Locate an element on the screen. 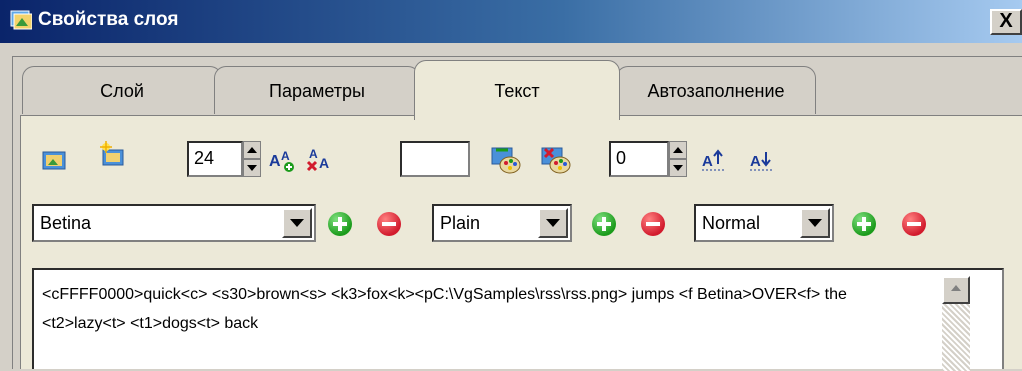  color-input is located at coordinates (435, 159).